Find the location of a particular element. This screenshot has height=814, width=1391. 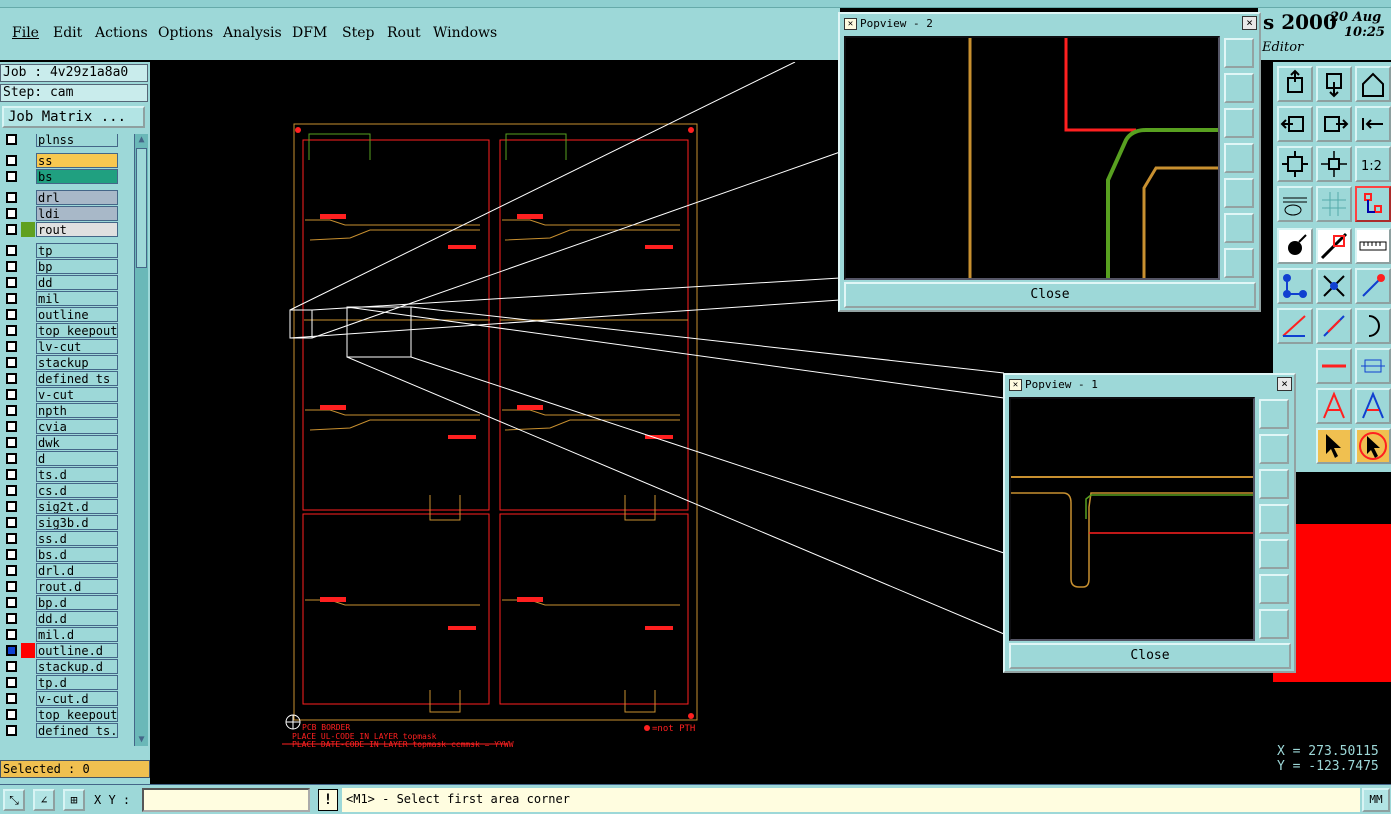

layer-row: rout is located at coordinates (61, 229).